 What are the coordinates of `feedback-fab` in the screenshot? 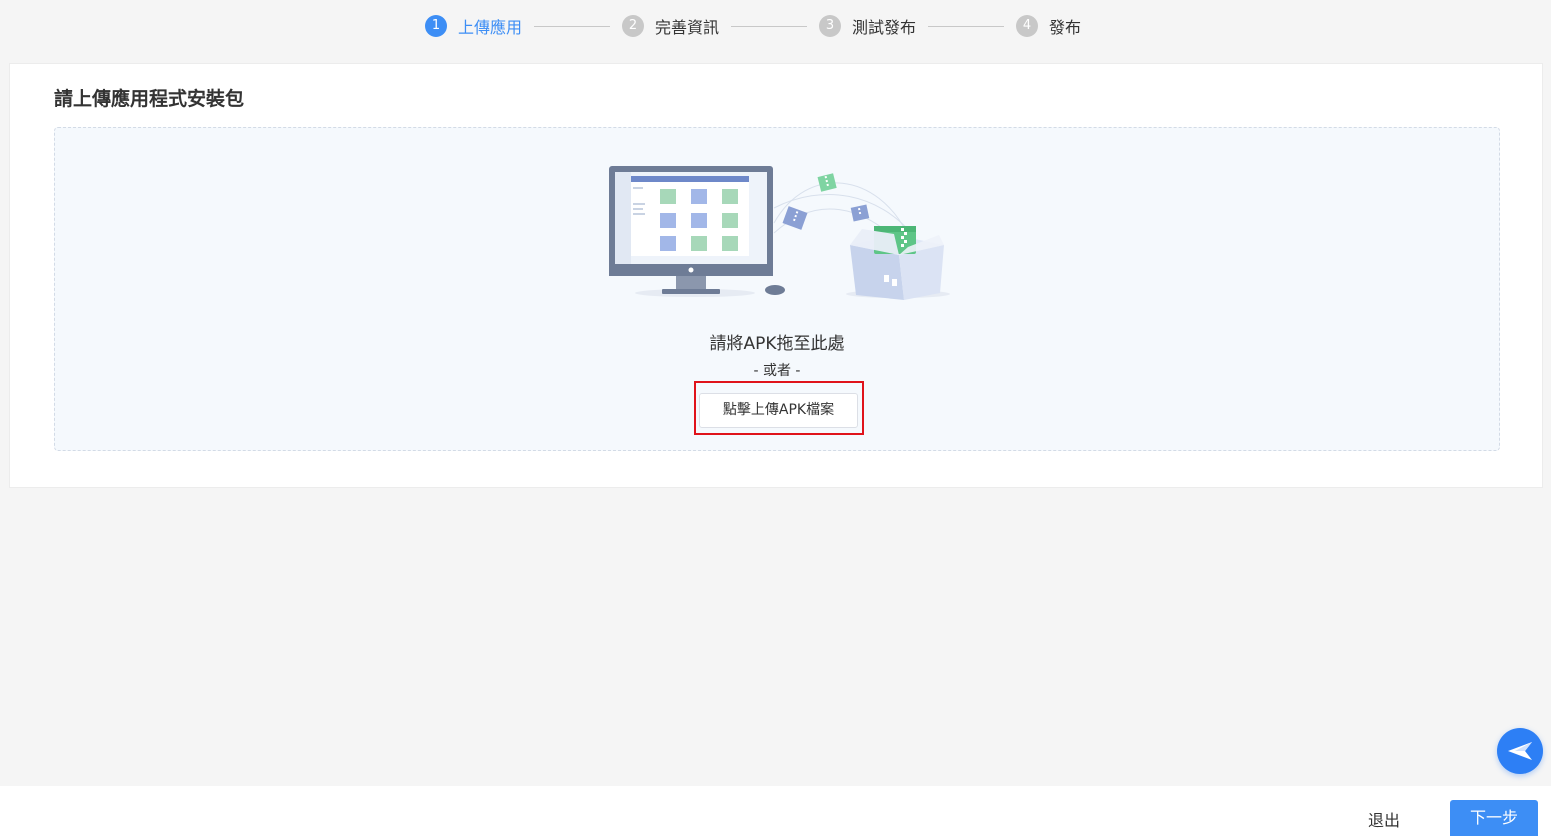 It's located at (1520, 751).